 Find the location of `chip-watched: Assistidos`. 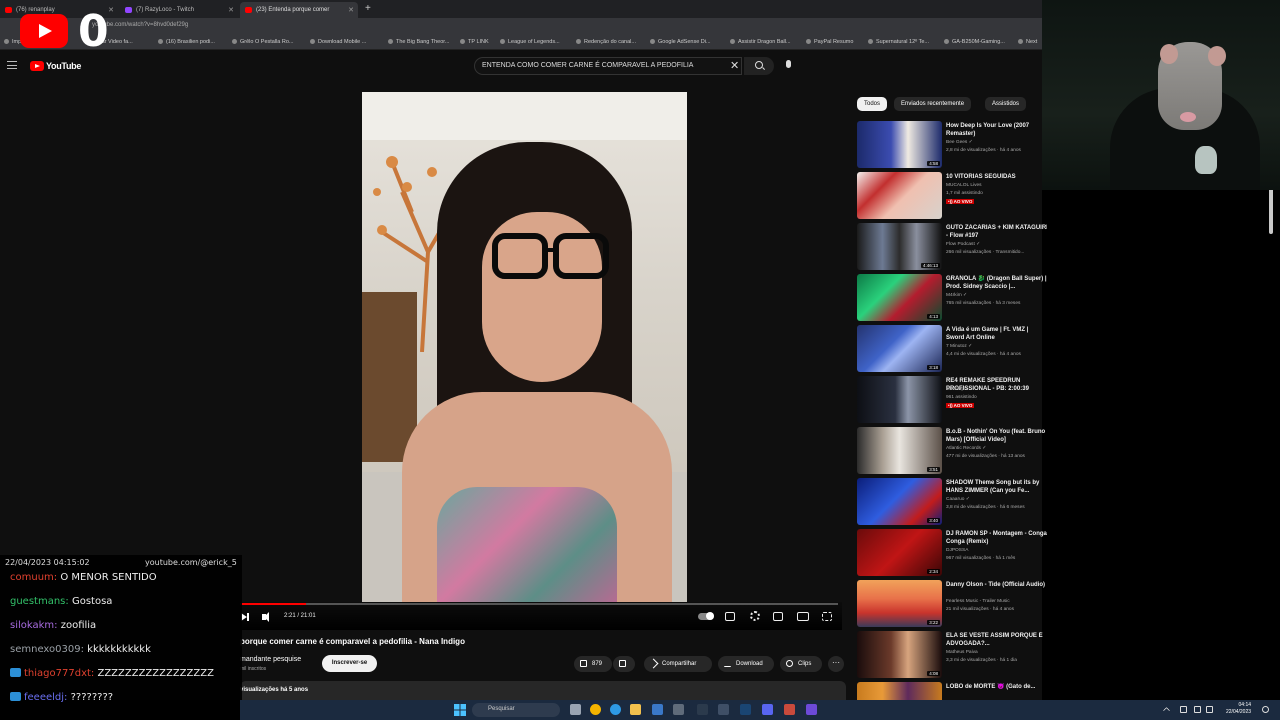

chip-watched: Assistidos is located at coordinates (1006, 104).